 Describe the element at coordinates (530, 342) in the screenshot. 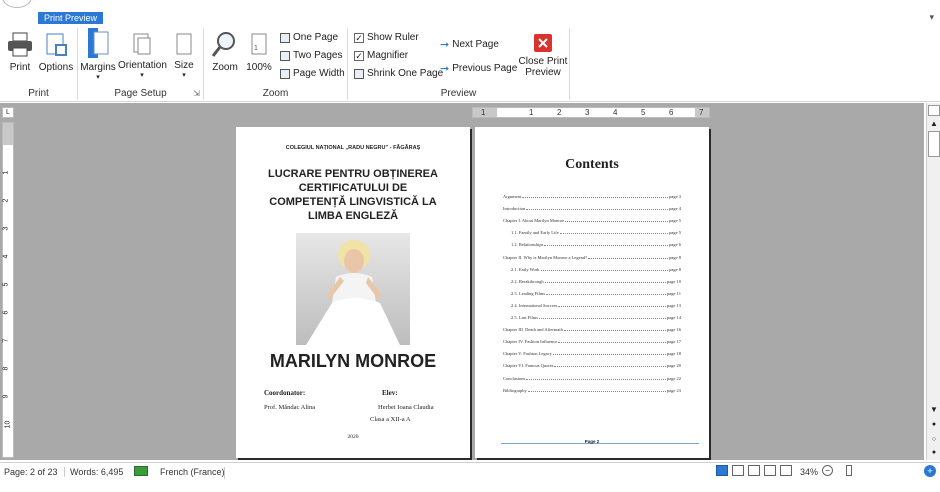

I see `toc-entry-title: Chapter IV. Fashion Influence` at that location.